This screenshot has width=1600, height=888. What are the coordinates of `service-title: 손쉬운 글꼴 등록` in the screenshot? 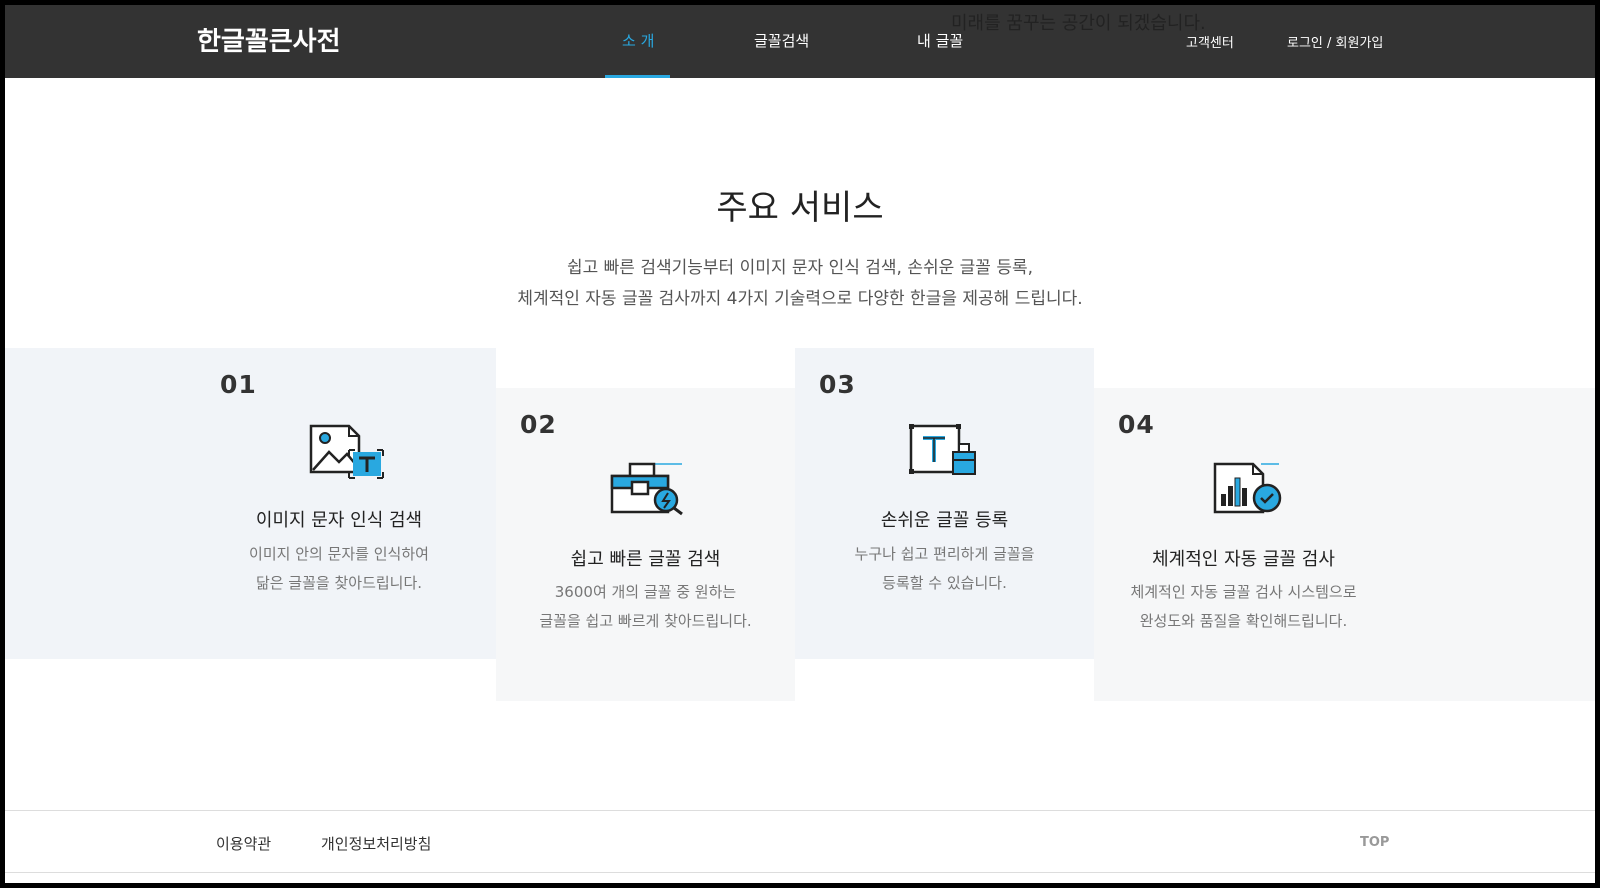 It's located at (944, 520).